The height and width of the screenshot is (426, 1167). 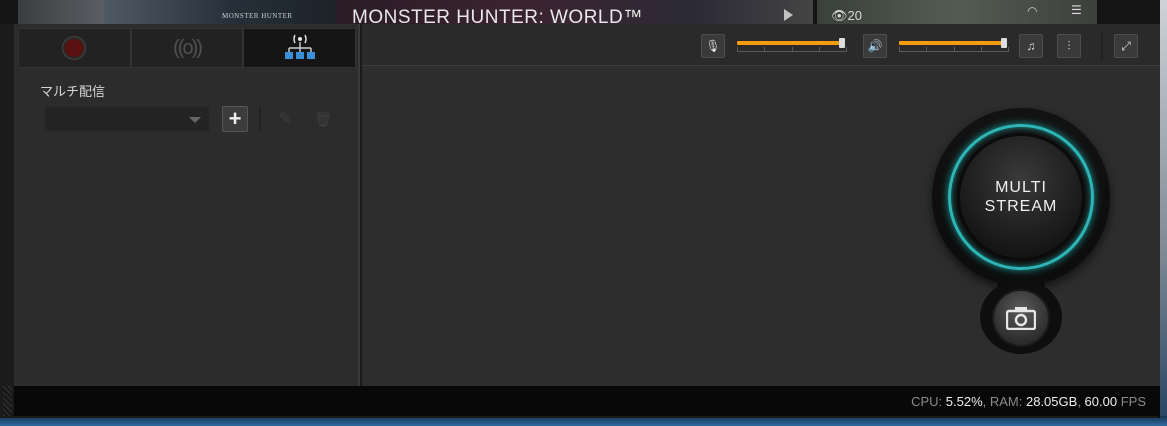 What do you see at coordinates (957, 12) in the screenshot?
I see `thumbnail-4: 👁20 ◠ ☰` at bounding box center [957, 12].